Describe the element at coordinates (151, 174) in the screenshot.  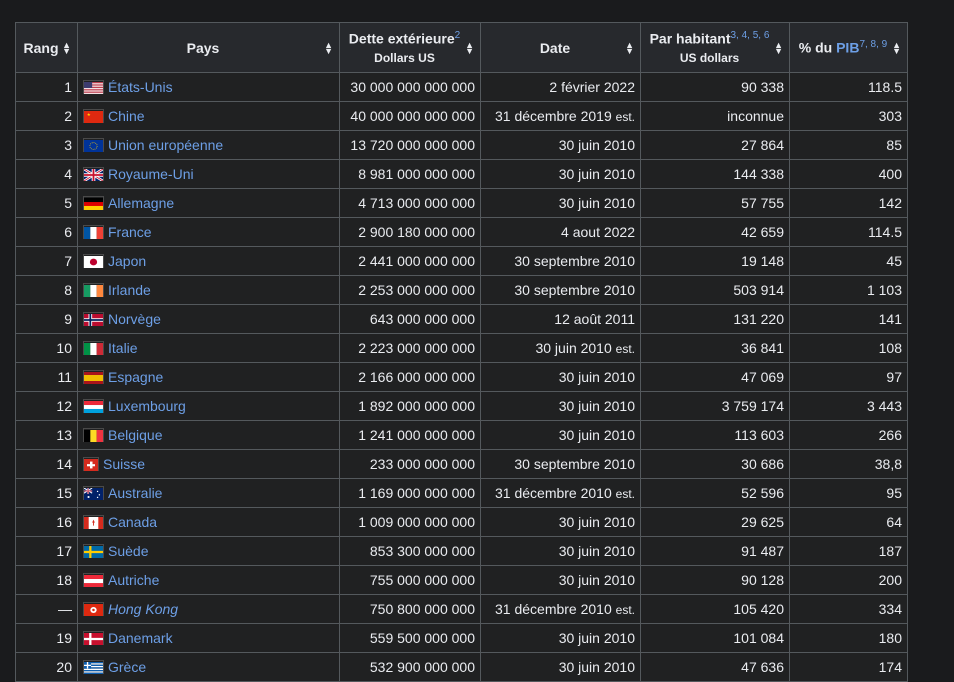
I see `country-link: Royaume-Uni` at that location.